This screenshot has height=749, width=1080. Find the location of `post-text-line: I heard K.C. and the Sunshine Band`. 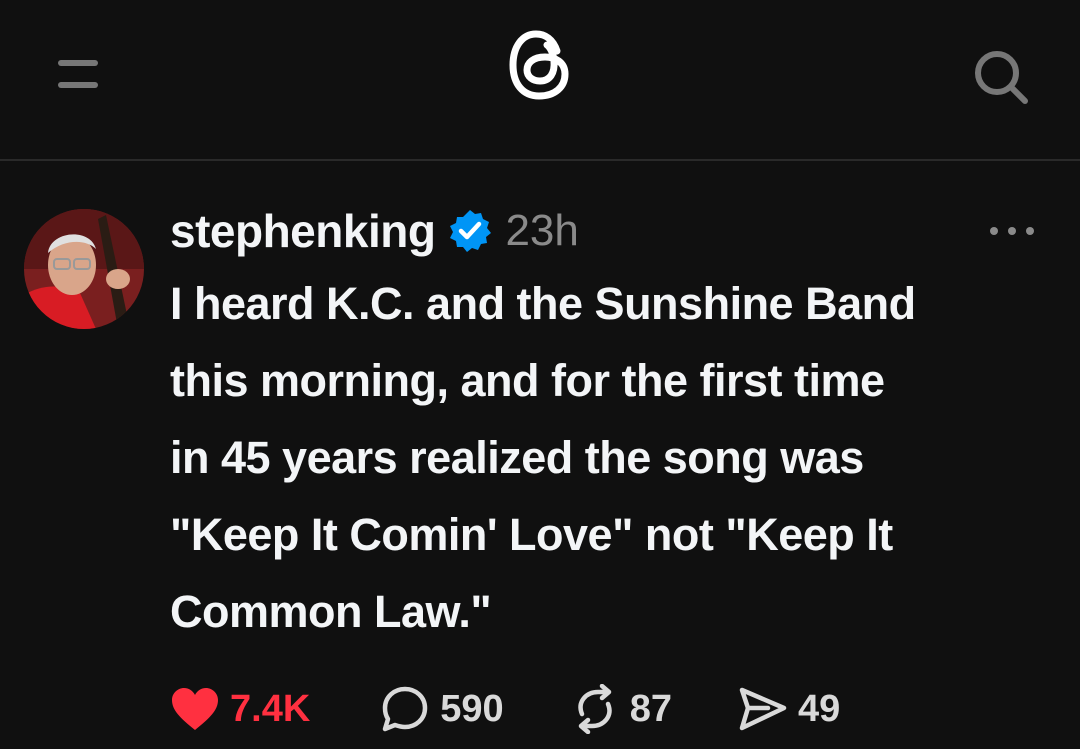

post-text-line: I heard K.C. and the Sunshine Band is located at coordinates (543, 303).